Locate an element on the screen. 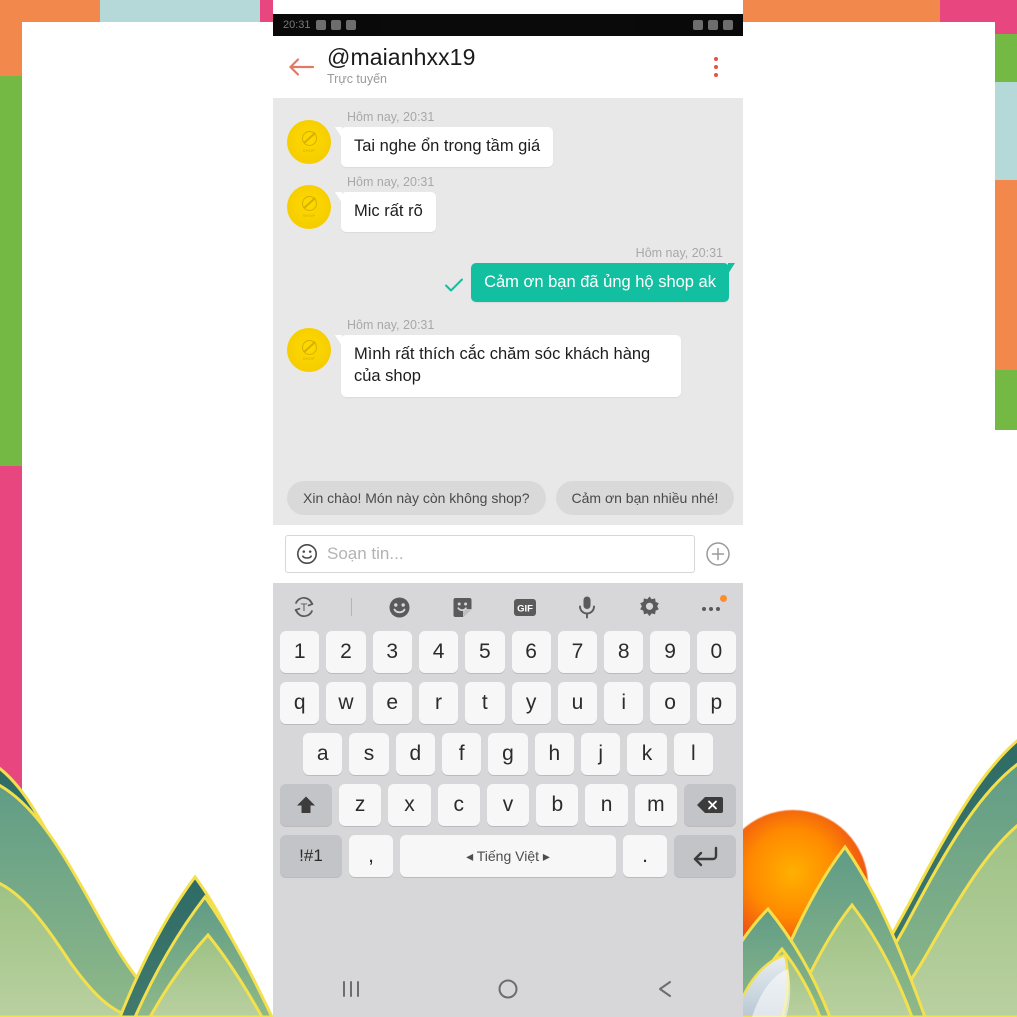 The image size is (1017, 1017). smiley-icon is located at coordinates (307, 554).